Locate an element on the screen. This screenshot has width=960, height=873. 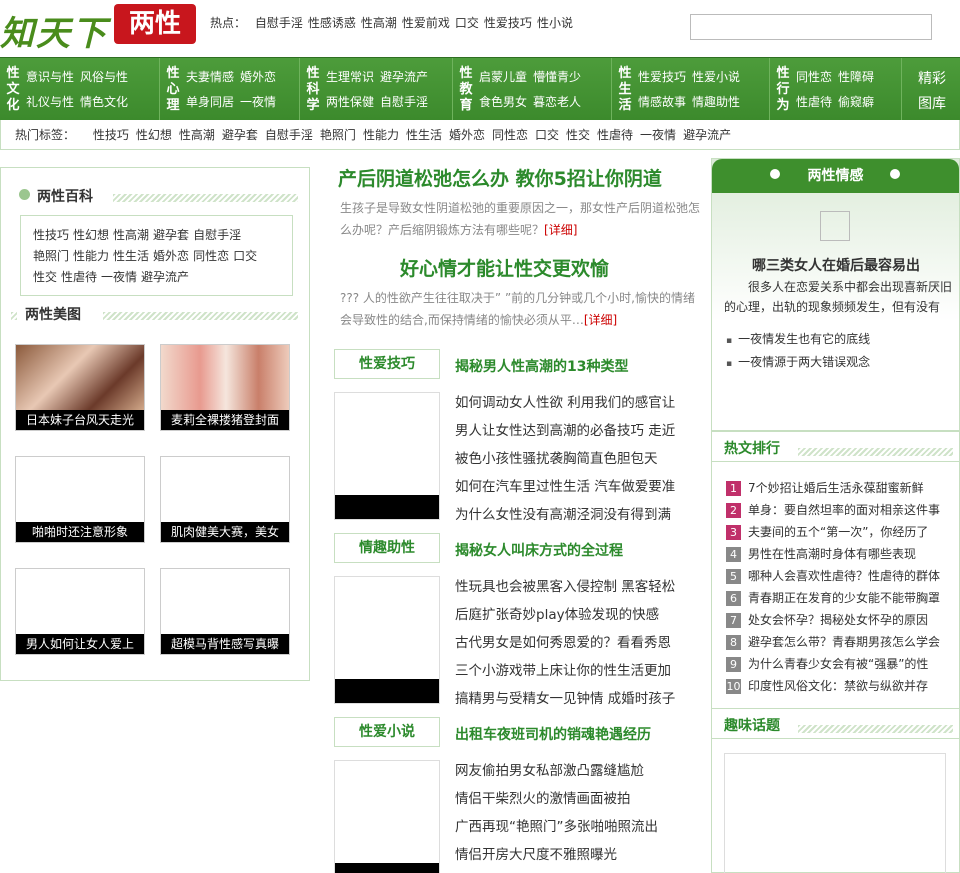
gallery-item: 肌肉健美大赛，美女 is located at coordinates (225, 499).